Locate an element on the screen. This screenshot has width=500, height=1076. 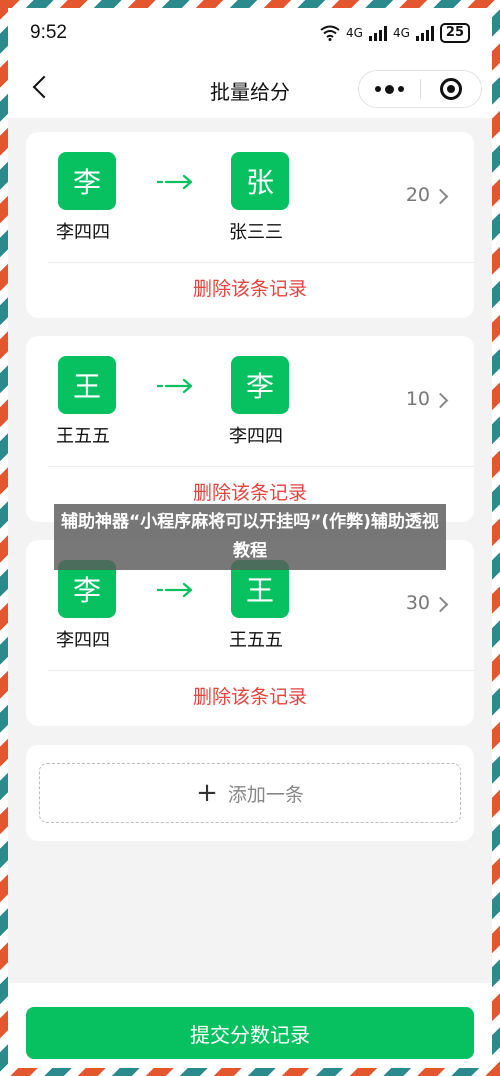
add-record-card: + 添加一条 is located at coordinates (250, 793).